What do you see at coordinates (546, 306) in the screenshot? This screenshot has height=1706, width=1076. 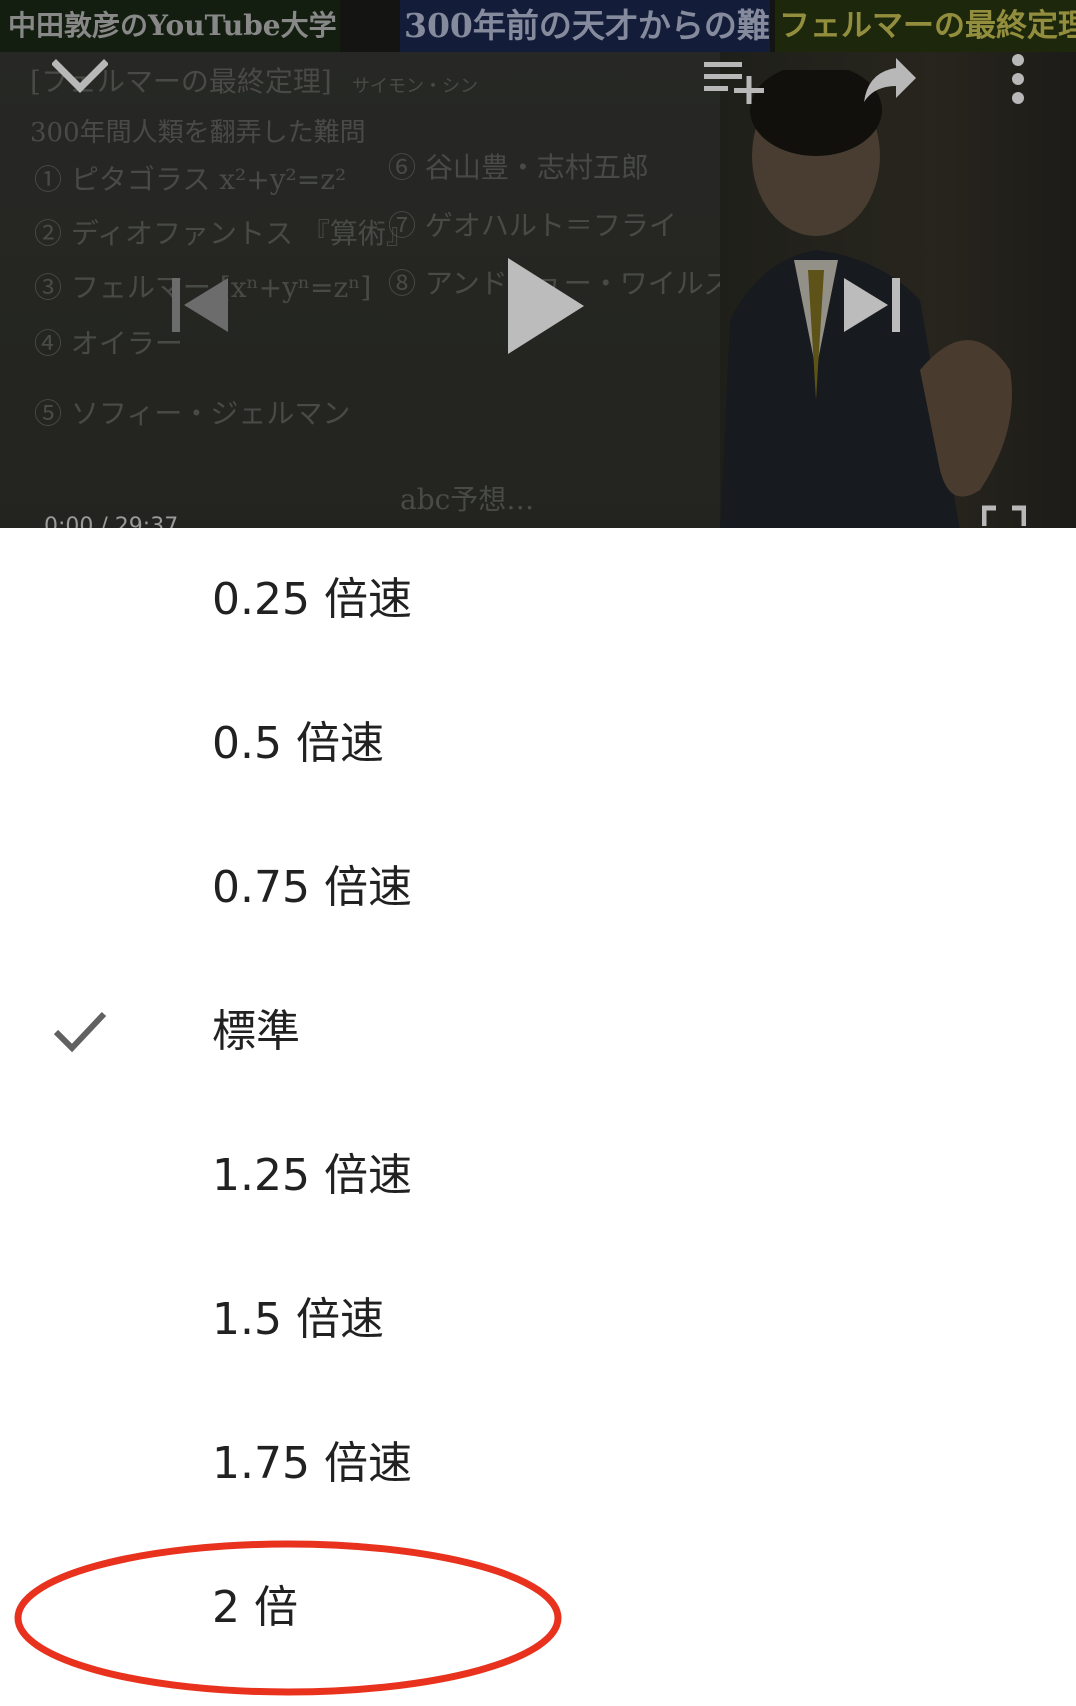 I see `play-icon` at bounding box center [546, 306].